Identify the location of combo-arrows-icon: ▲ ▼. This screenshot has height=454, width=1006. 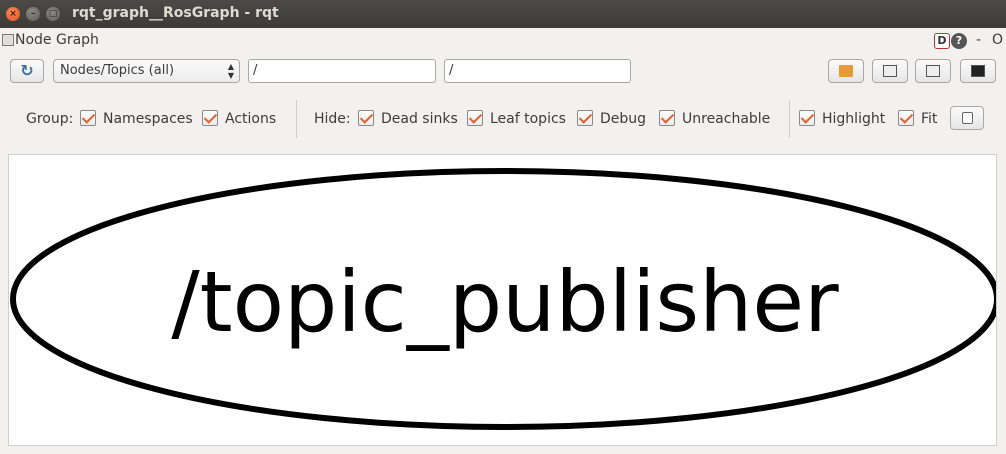
(230, 71).